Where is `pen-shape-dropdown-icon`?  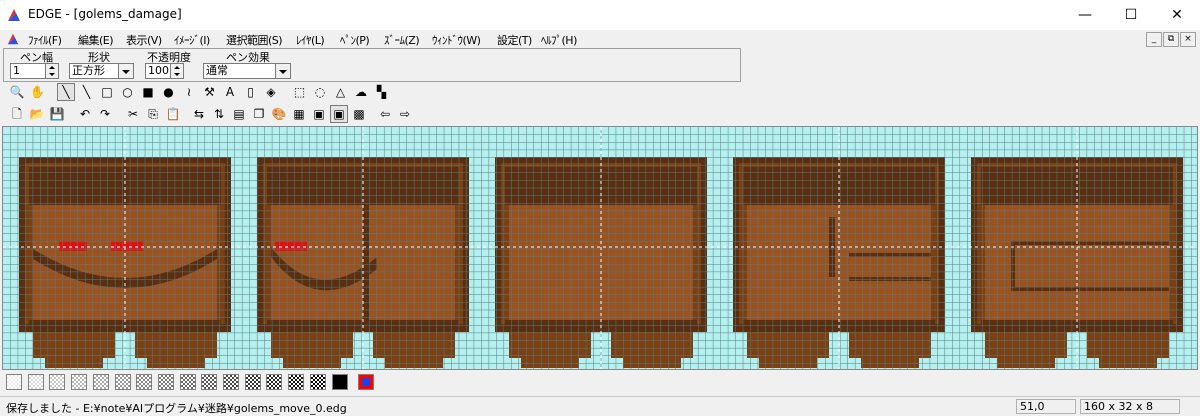 pen-shape-dropdown-icon is located at coordinates (126, 71).